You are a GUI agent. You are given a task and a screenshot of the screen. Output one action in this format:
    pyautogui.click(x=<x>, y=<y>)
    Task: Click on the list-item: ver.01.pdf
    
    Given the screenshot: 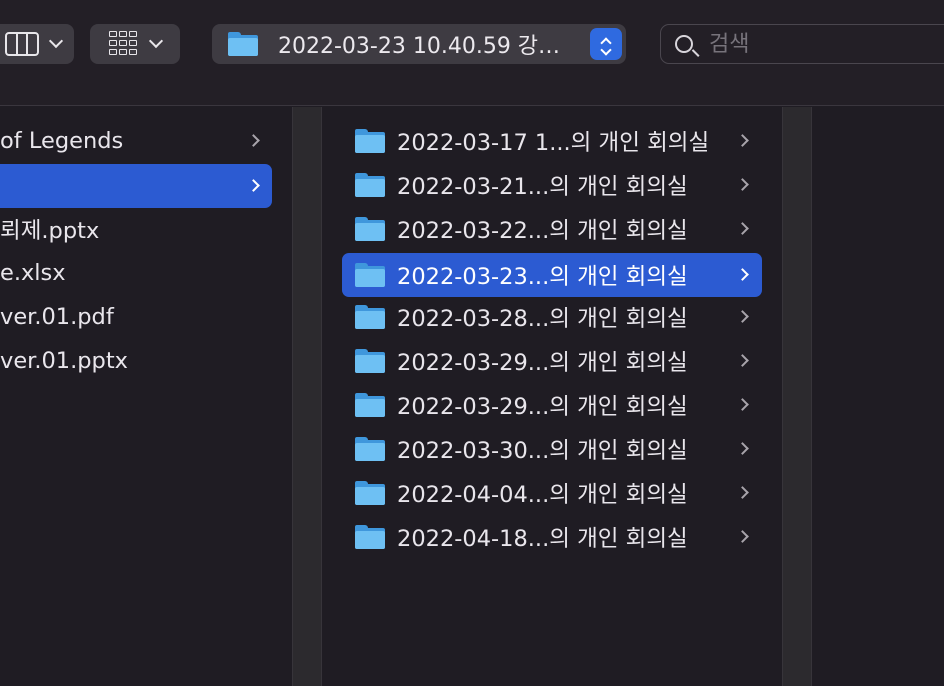 What is the action you would take?
    pyautogui.click(x=136, y=317)
    